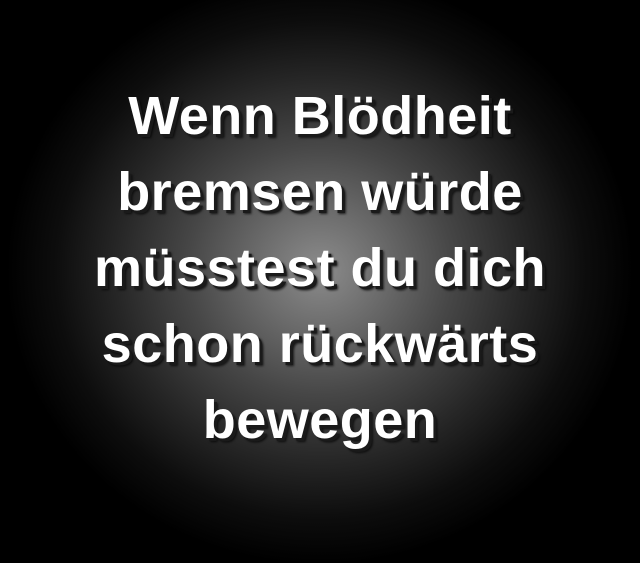  Describe the element at coordinates (320, 192) in the screenshot. I see `quote-line-2: bremsen würde` at that location.